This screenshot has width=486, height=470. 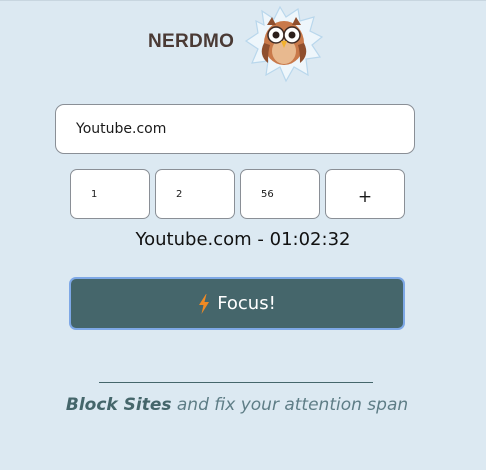 I want to click on minutes-input, so click(x=195, y=194).